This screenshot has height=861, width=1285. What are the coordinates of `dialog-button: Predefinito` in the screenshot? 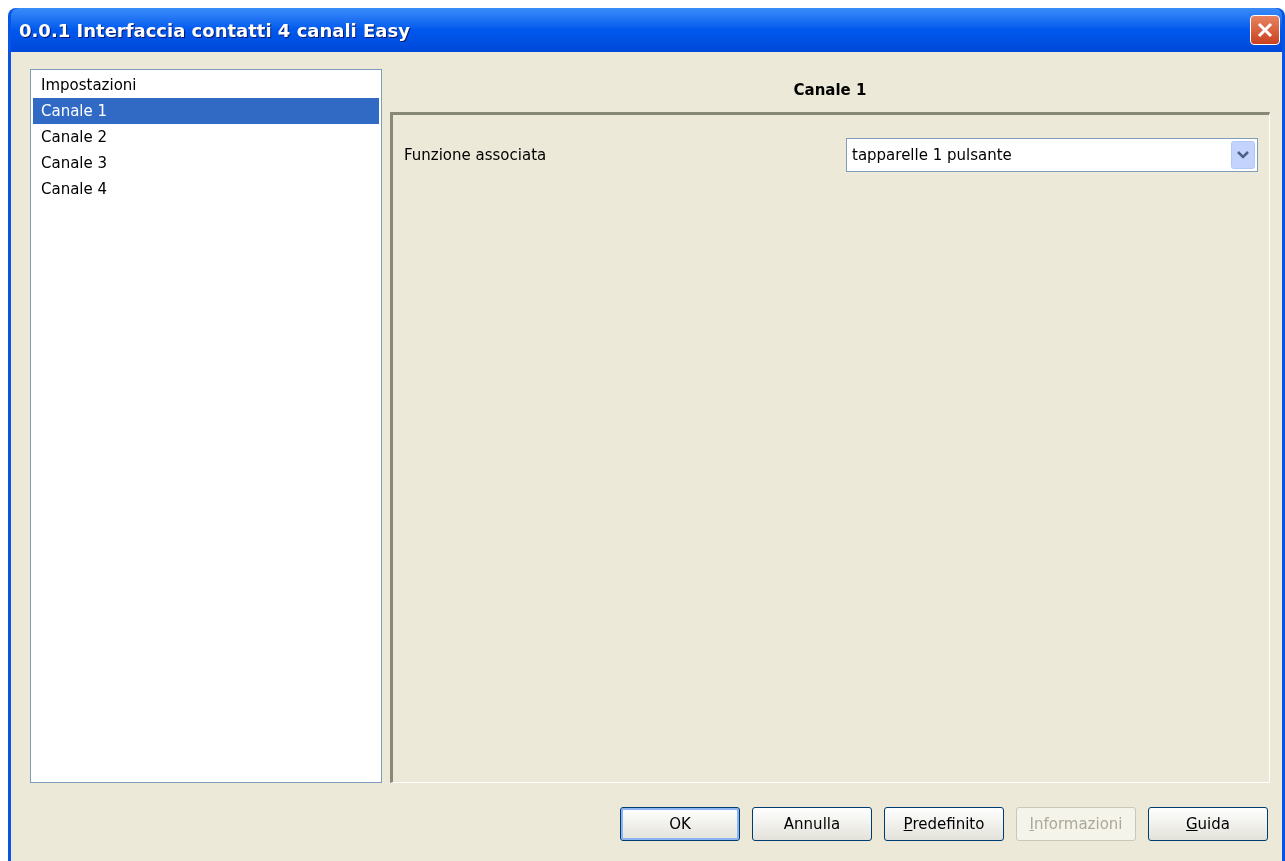 It's located at (944, 824).